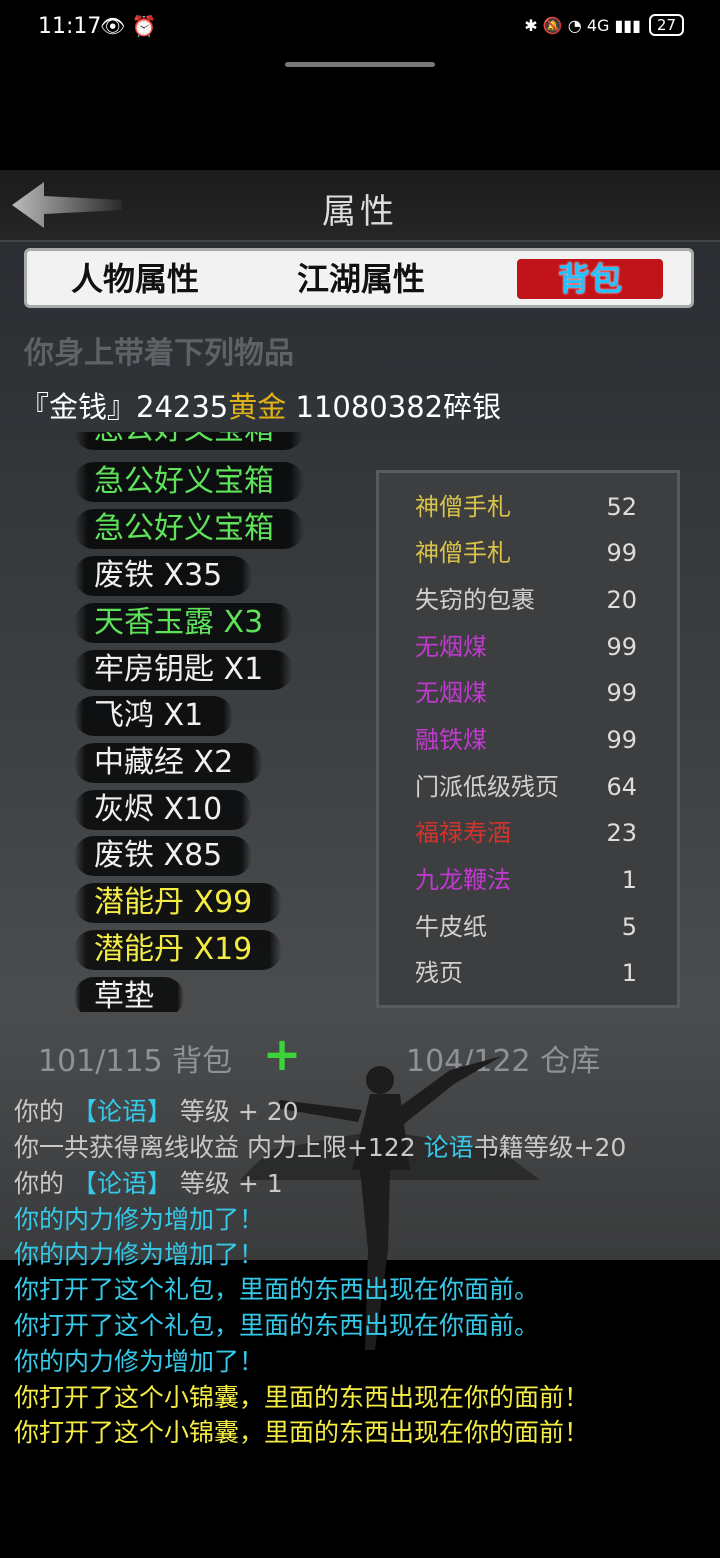  Describe the element at coordinates (70, 26) in the screenshot. I see `status-time: 11:17` at that location.